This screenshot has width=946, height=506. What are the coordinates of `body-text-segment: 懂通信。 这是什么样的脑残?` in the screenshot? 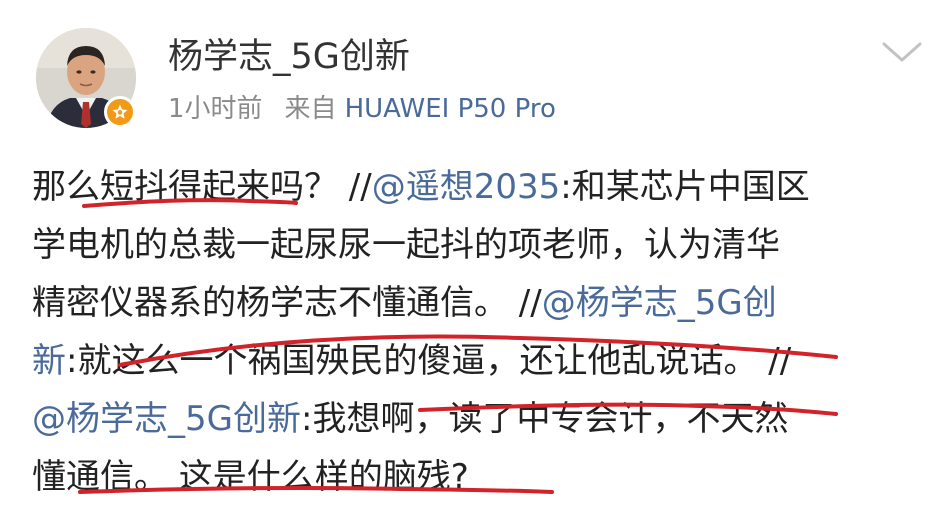 It's located at (250, 477).